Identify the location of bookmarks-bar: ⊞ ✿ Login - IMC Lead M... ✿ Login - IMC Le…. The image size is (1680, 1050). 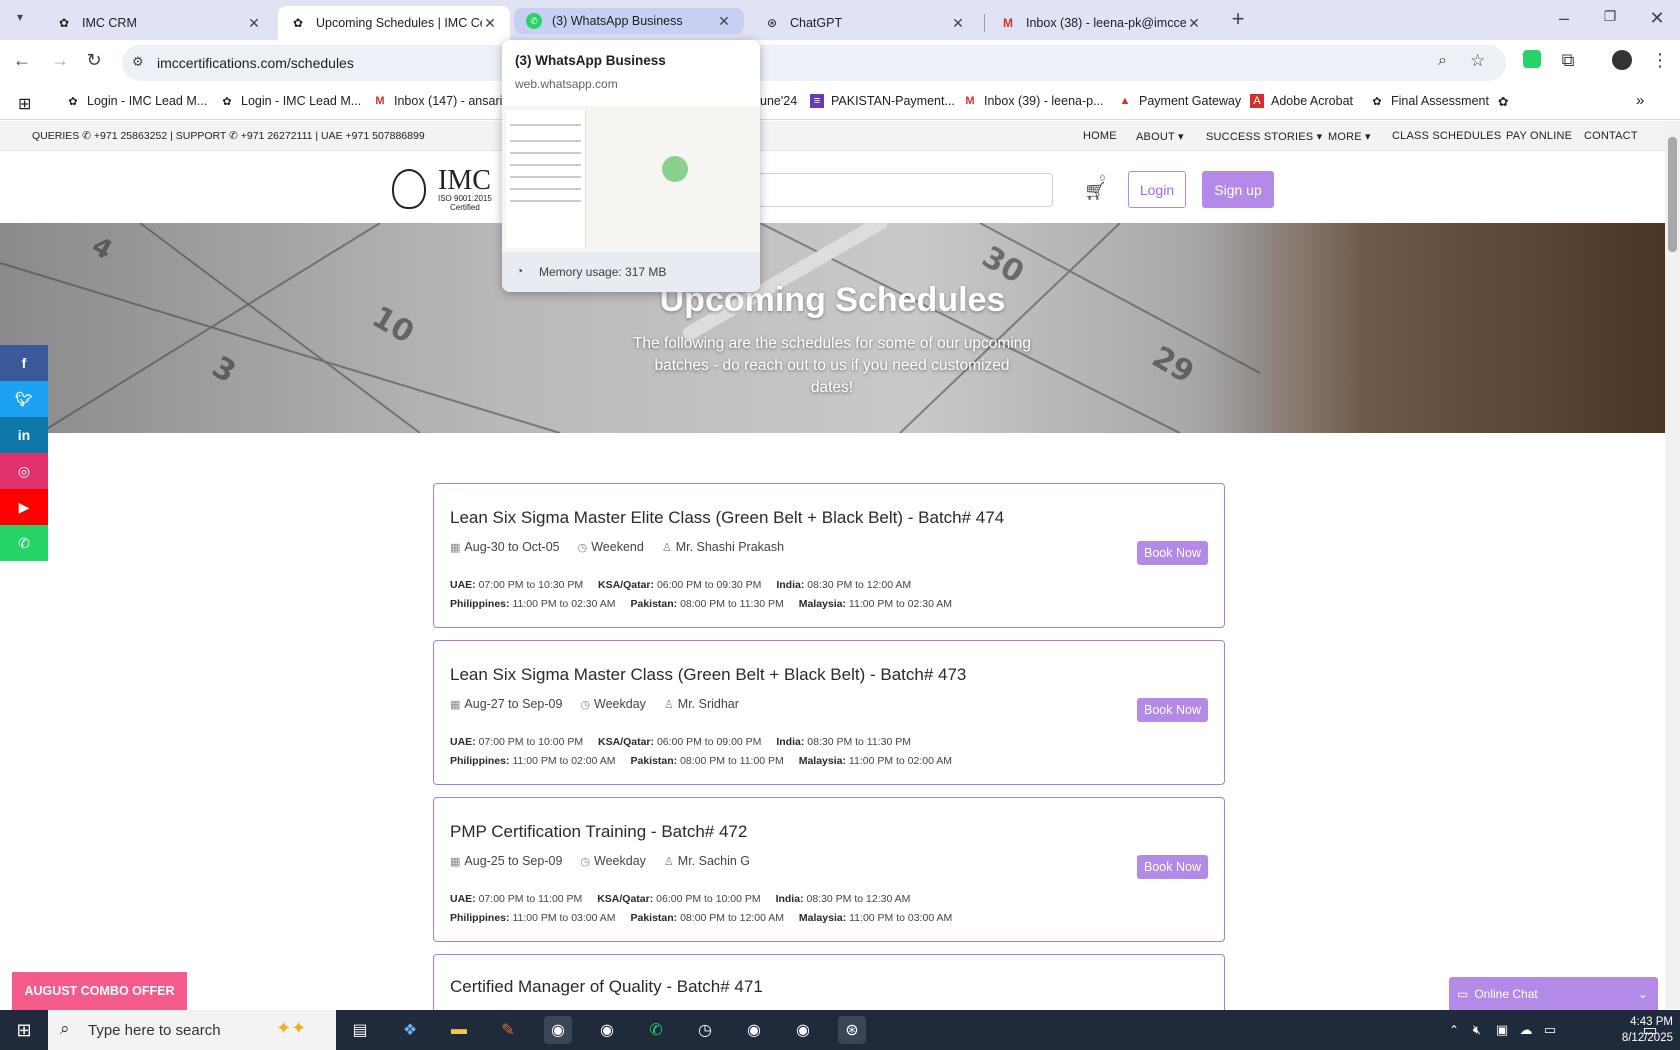
(840, 103).